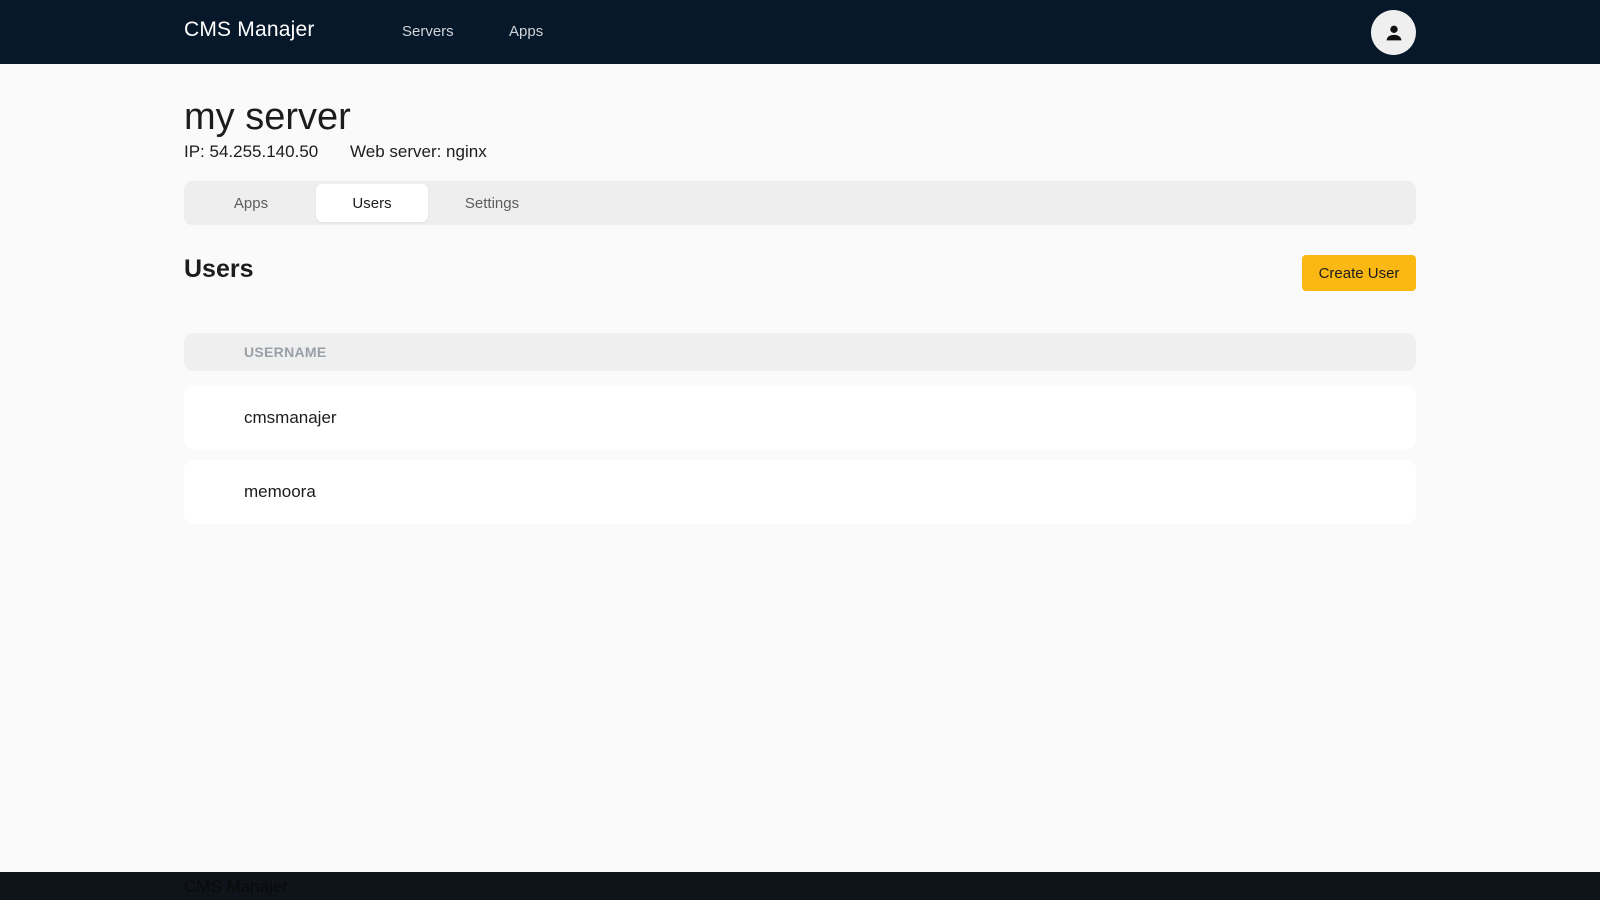 The image size is (1600, 900). I want to click on user-row-username: memoora, so click(280, 491).